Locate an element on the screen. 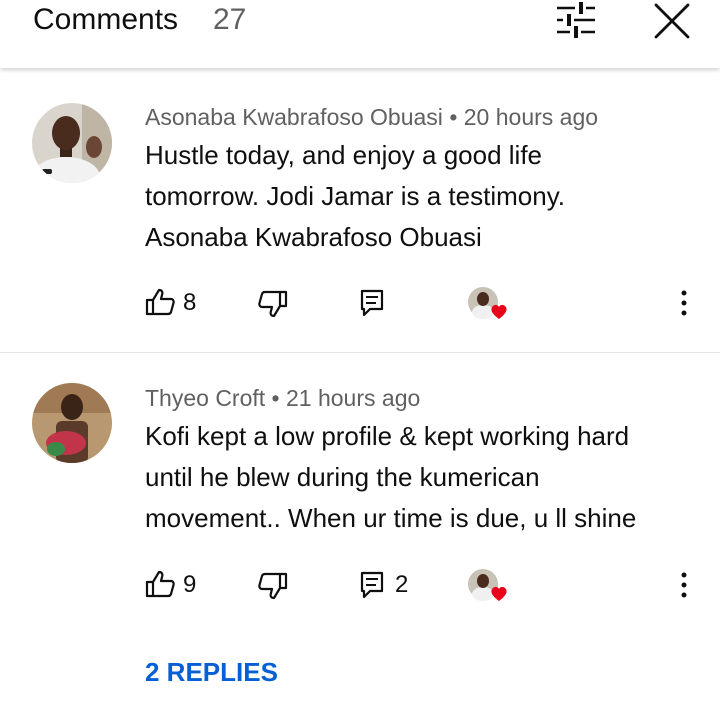 This screenshot has width=720, height=705. like-count: 9 is located at coordinates (190, 584).